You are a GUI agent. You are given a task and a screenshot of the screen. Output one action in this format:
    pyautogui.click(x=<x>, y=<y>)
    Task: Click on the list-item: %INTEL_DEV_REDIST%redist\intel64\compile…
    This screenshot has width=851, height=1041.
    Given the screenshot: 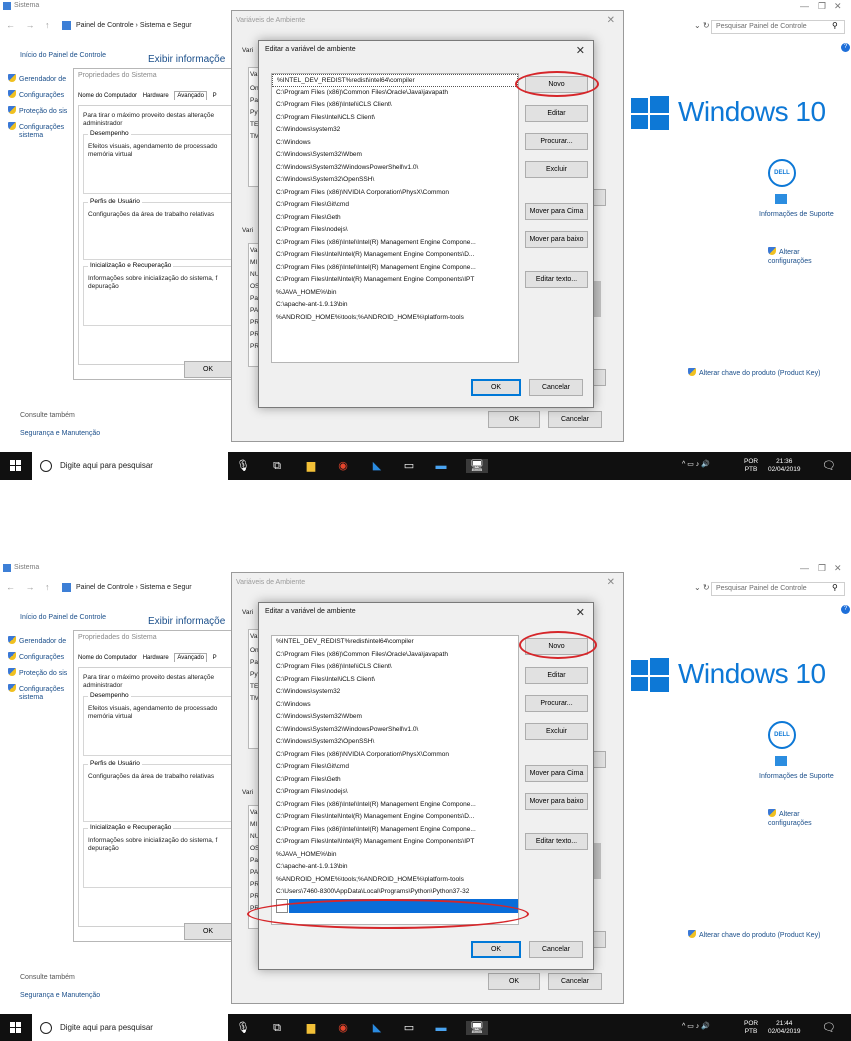 What is the action you would take?
    pyautogui.click(x=395, y=80)
    